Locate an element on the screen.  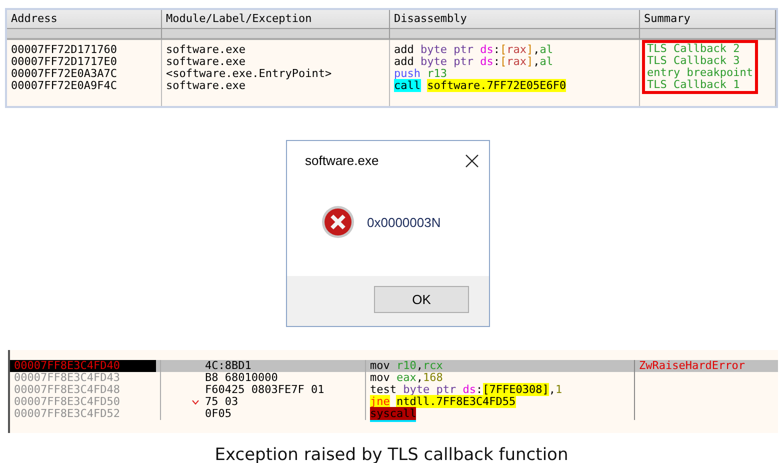
disassembly-cell: syscall is located at coordinates (499, 414).